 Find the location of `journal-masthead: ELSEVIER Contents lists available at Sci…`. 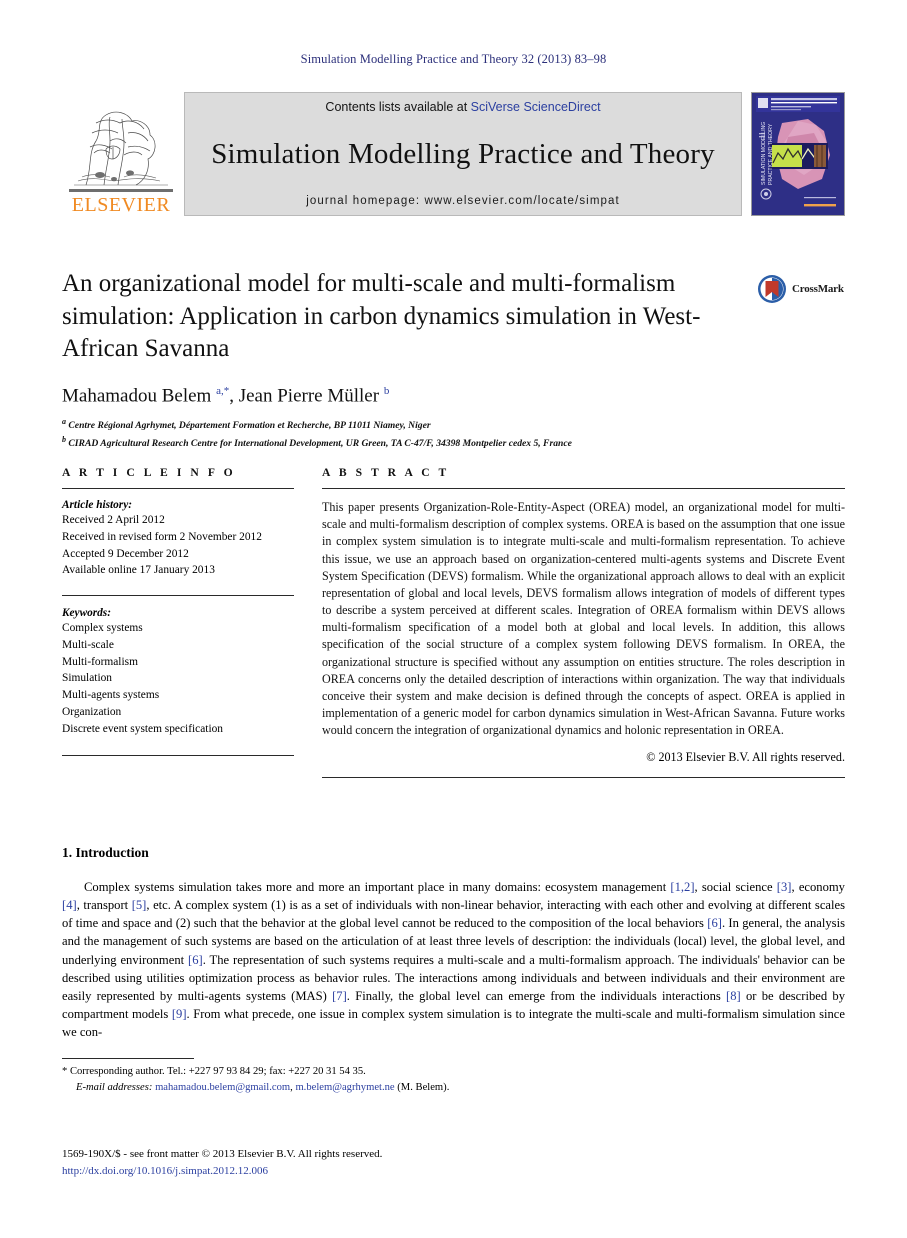

journal-masthead: ELSEVIER Contents lists available at Sci… is located at coordinates (453, 154).